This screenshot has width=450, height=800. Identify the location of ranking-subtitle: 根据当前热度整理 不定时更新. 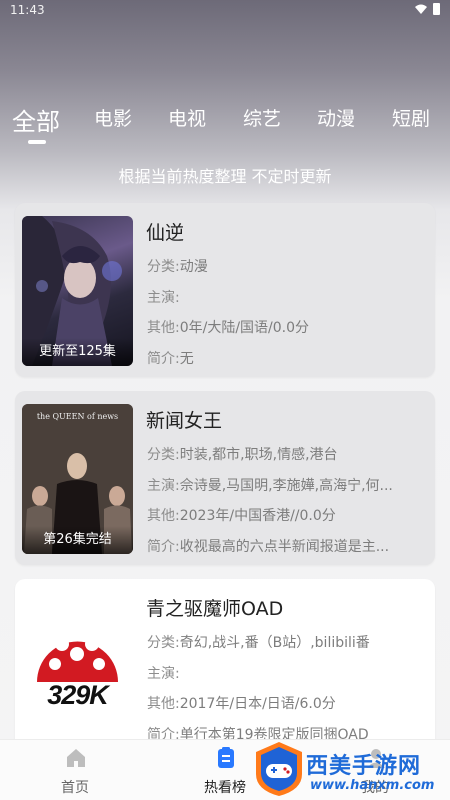
(225, 176).